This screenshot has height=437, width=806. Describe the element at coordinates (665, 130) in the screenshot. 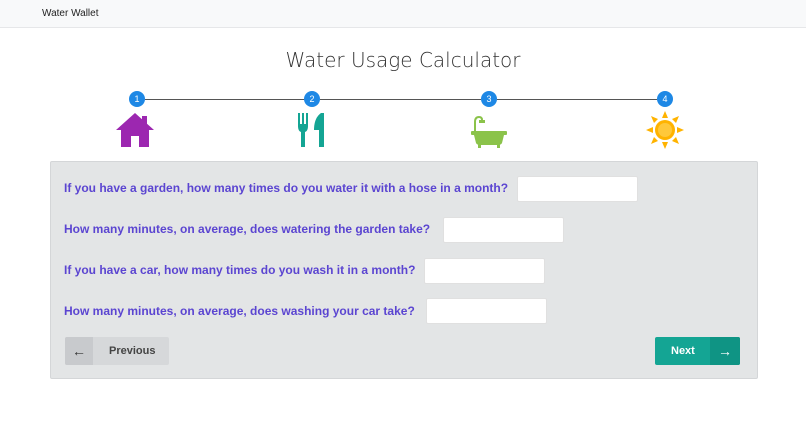

I see `sun-icon` at that location.